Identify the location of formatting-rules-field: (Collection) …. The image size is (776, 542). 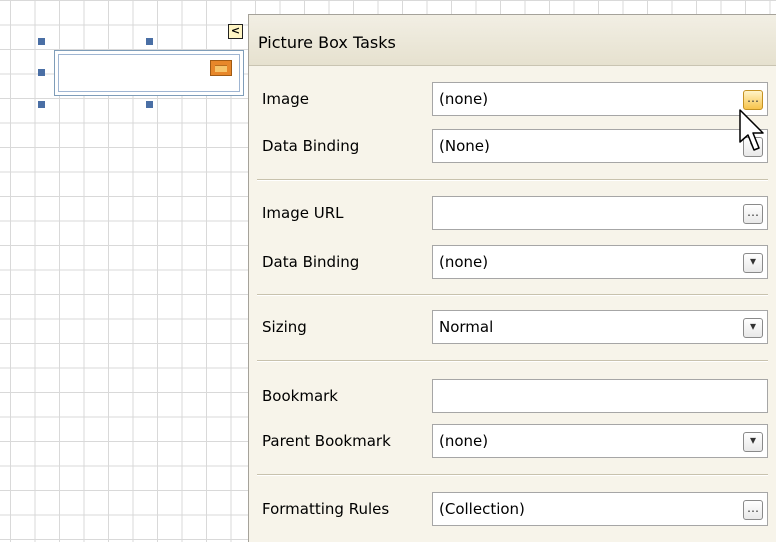
(600, 509).